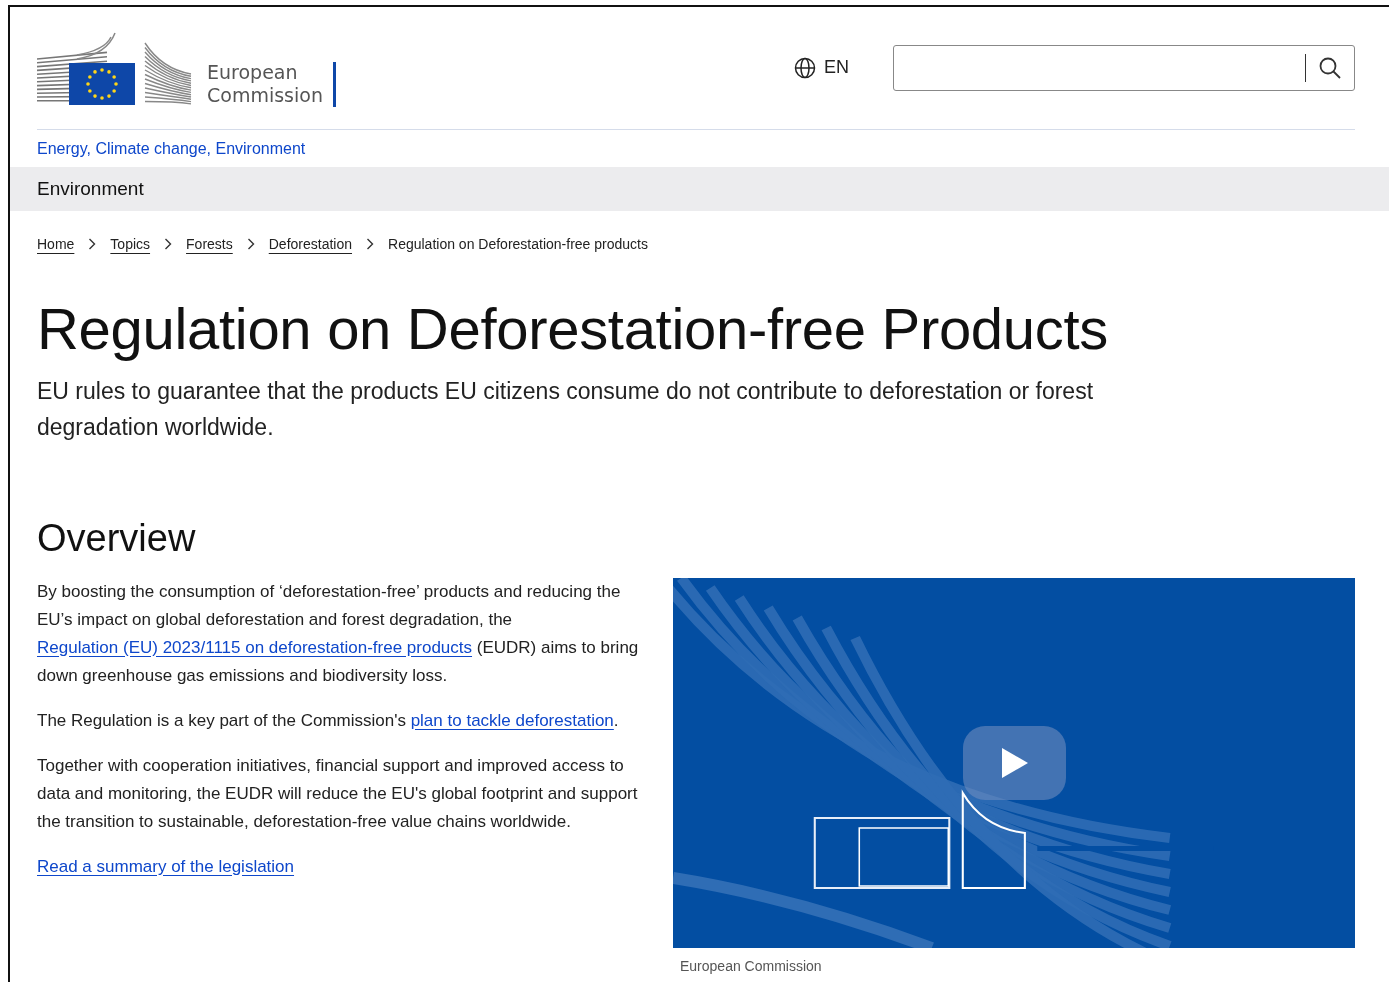 This screenshot has width=1389, height=984. I want to click on paragraph: The Regulation is a key part of the Commission's plan to tackle deforestation., so click(328, 720).